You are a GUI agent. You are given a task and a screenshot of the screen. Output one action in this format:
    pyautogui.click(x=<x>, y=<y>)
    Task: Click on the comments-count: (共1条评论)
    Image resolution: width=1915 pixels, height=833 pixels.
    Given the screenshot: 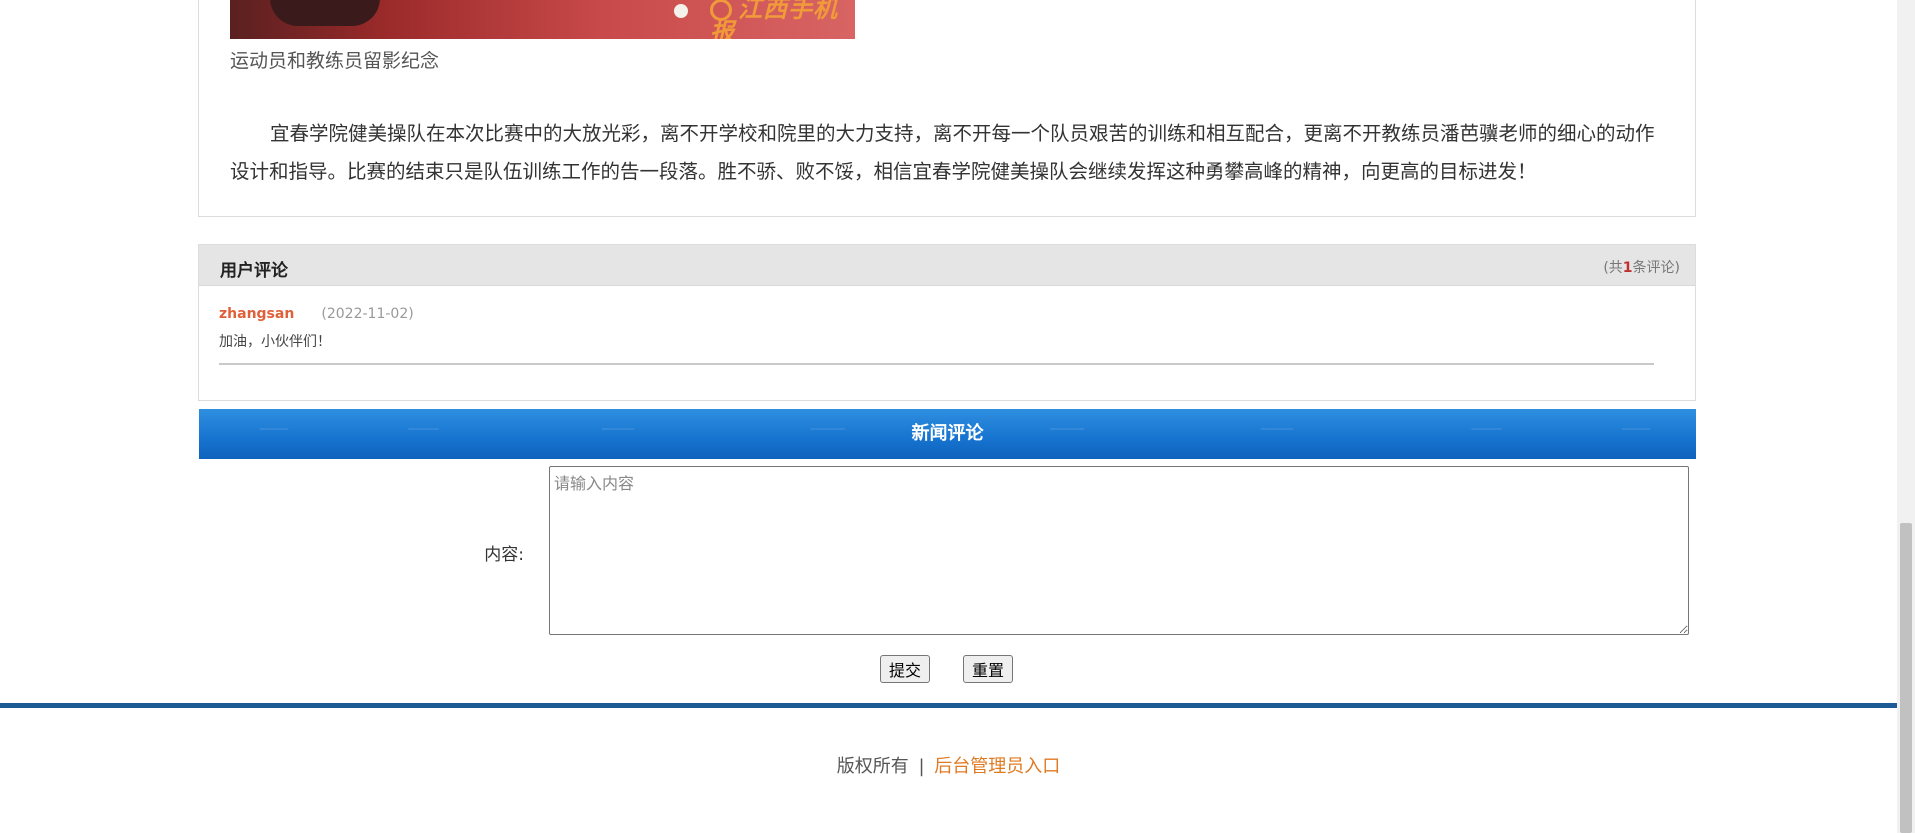 What is the action you would take?
    pyautogui.click(x=1641, y=268)
    